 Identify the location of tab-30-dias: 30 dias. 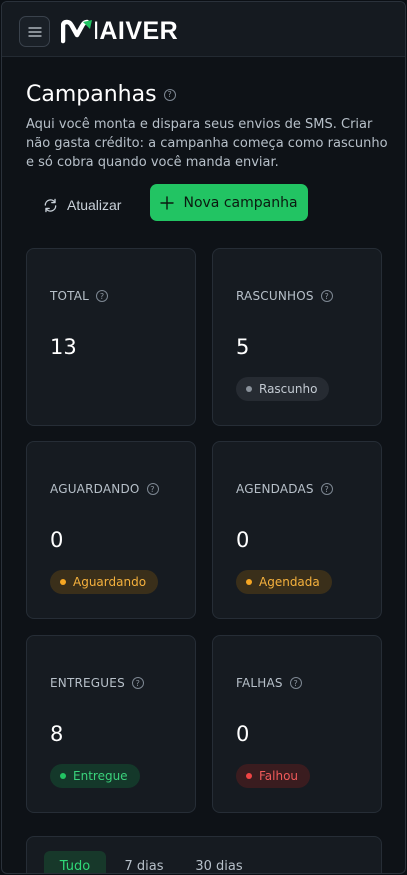
(219, 862).